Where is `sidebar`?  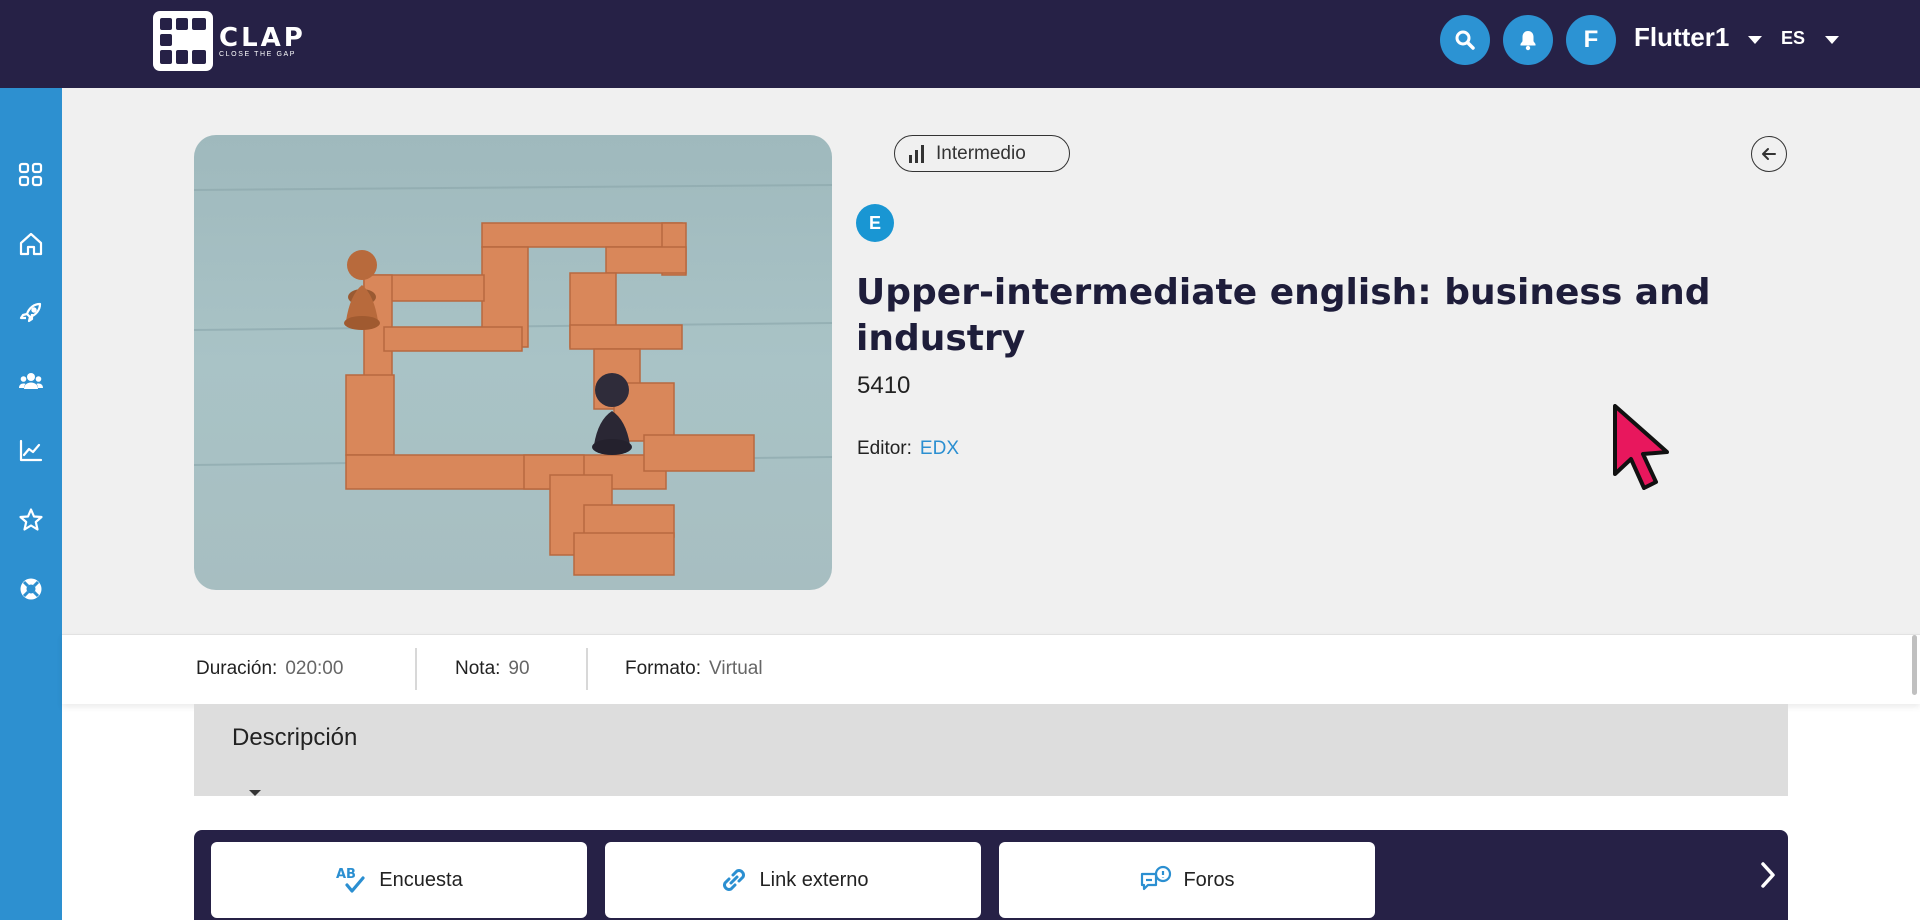 sidebar is located at coordinates (31, 504).